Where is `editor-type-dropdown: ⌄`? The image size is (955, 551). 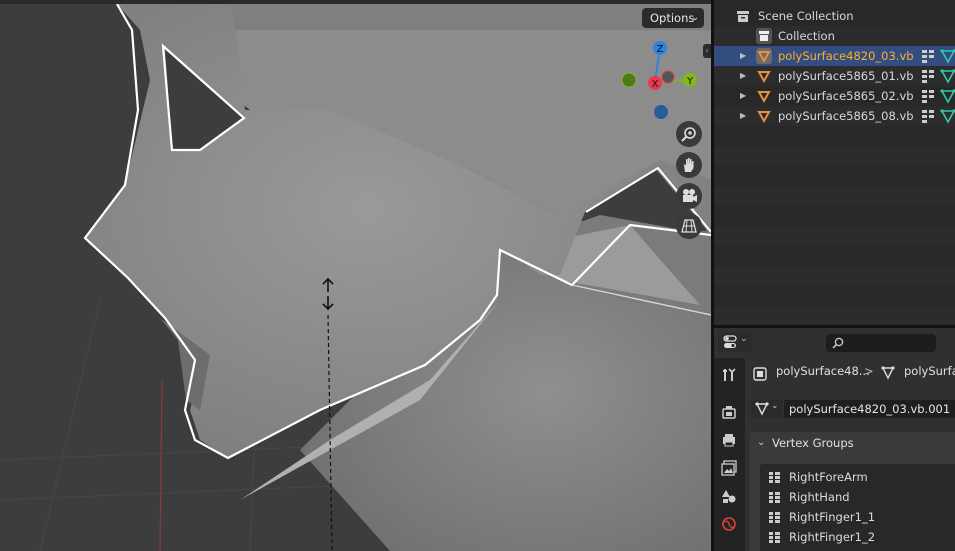 editor-type-dropdown: ⌄ is located at coordinates (735, 342).